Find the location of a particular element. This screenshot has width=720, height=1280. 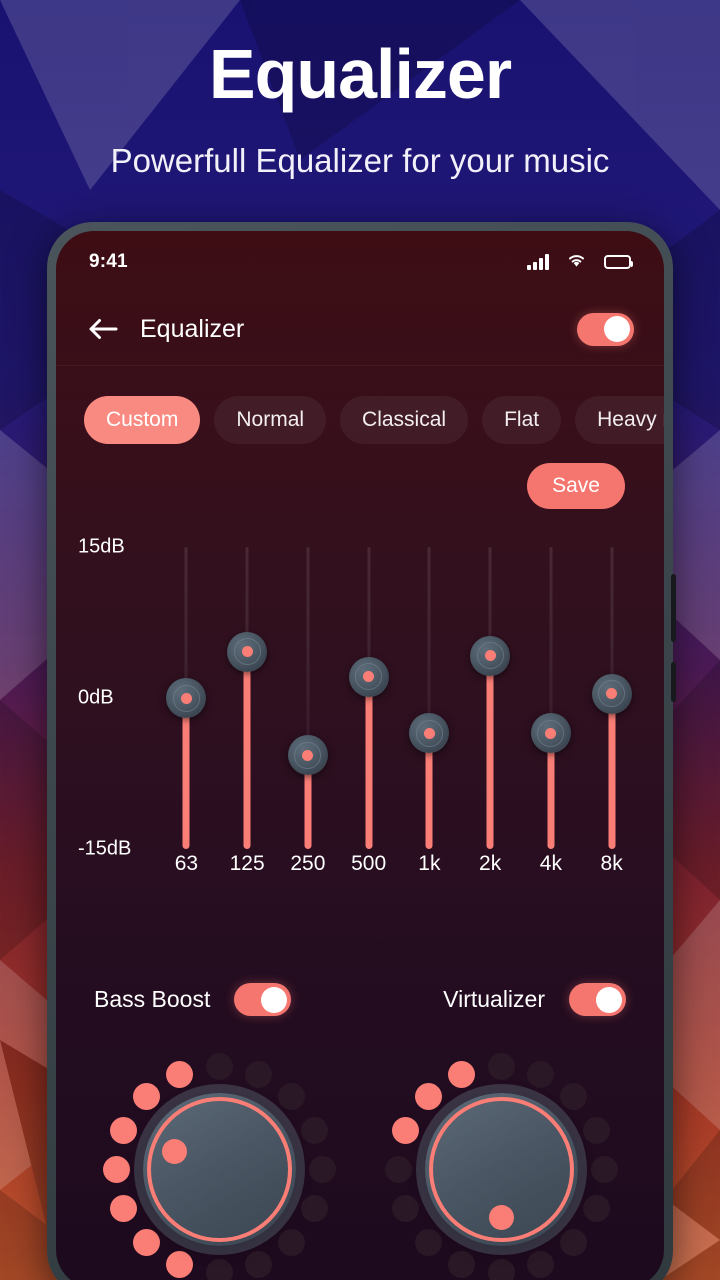

eq-freq-label-63: 63 is located at coordinates (186, 863).